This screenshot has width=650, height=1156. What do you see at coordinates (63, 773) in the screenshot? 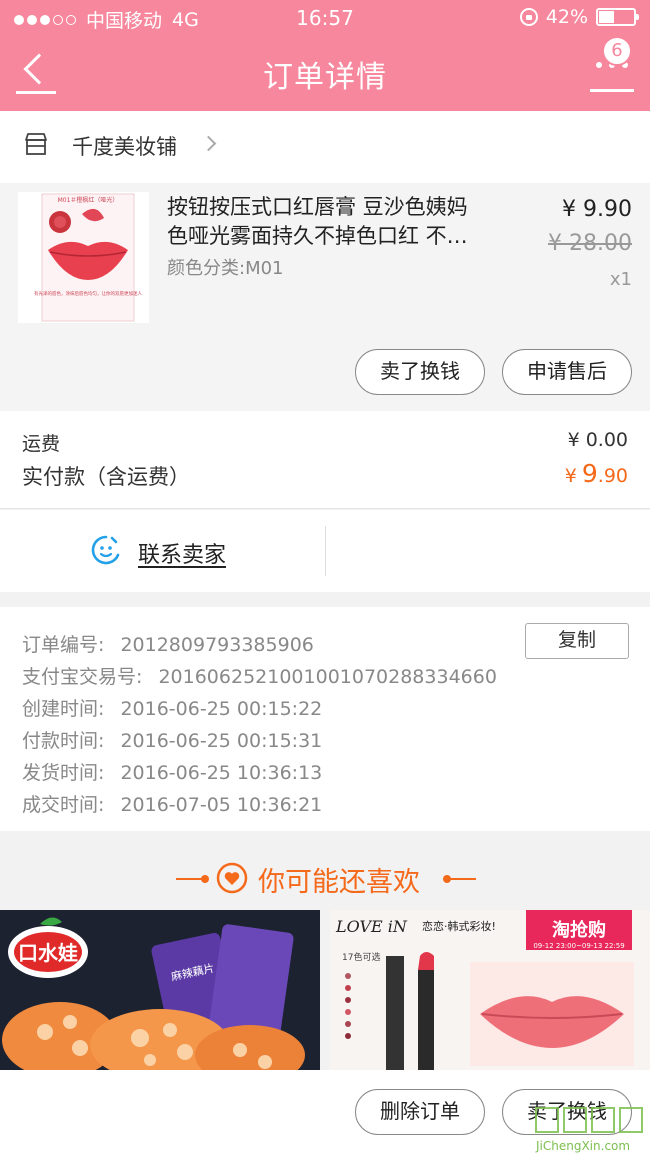
I see `info-label: 发货时间:` at bounding box center [63, 773].